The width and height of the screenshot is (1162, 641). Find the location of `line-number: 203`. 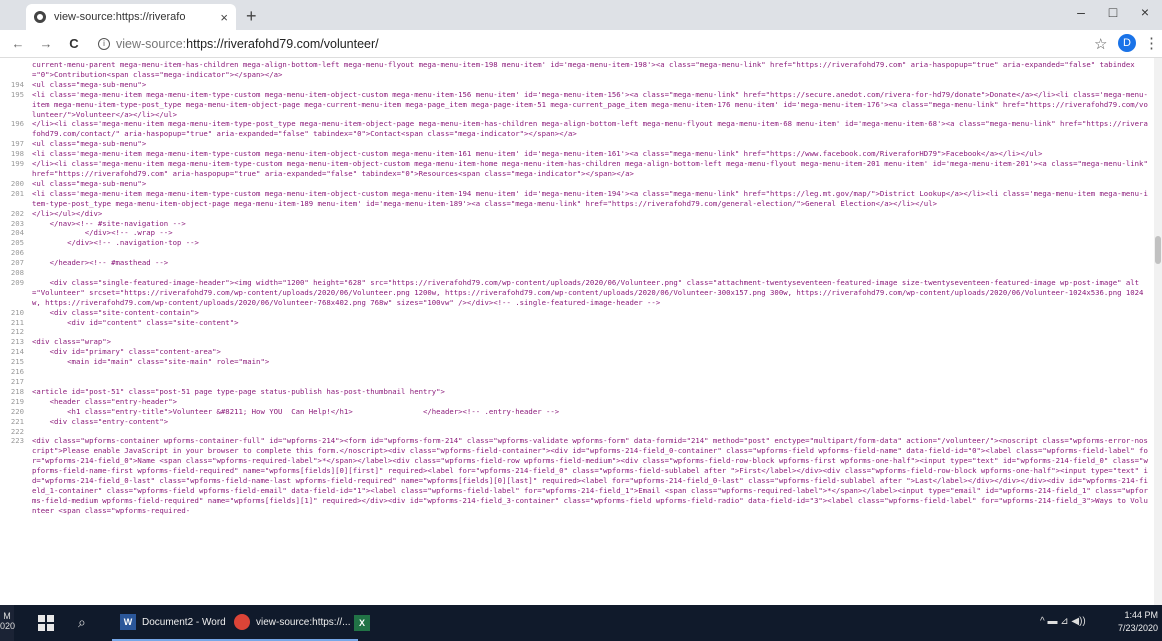

line-number: 203 is located at coordinates (17, 223).